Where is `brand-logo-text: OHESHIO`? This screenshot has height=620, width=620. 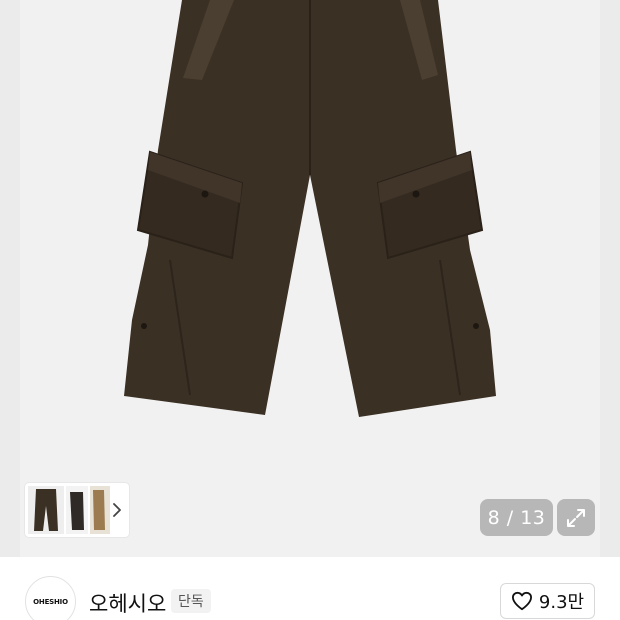 brand-logo-text: OHESHIO is located at coordinates (50, 601).